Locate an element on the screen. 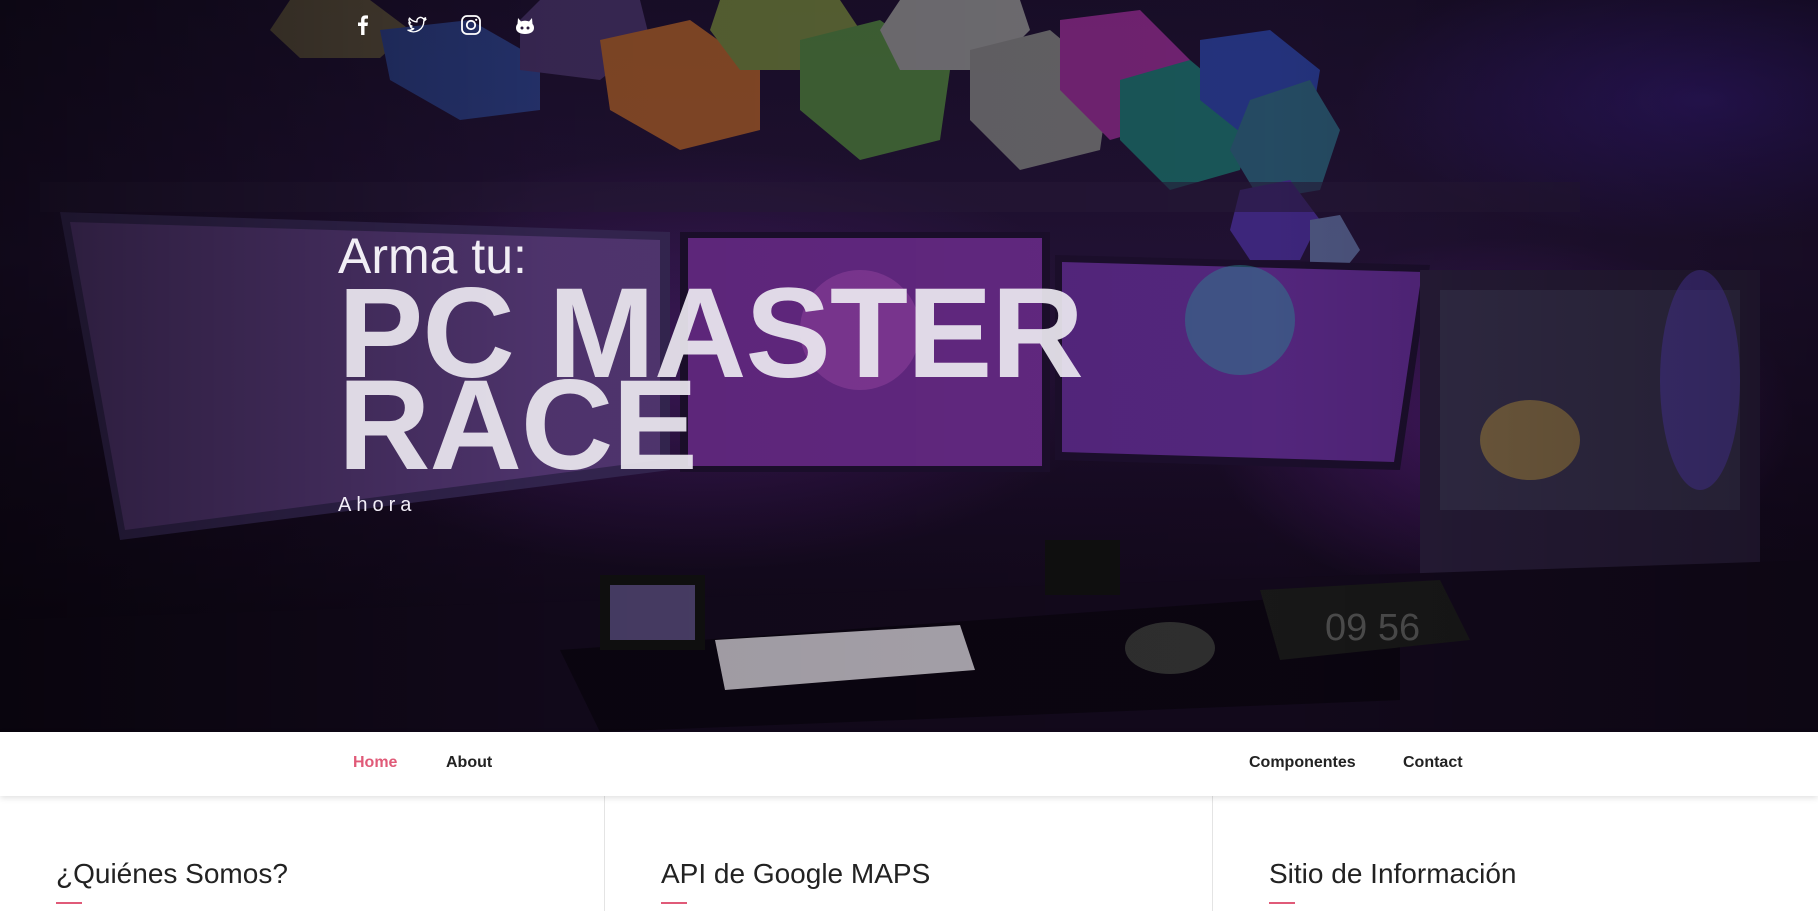 This screenshot has height=911, width=1818. nav-about-link: About is located at coordinates (469, 763).